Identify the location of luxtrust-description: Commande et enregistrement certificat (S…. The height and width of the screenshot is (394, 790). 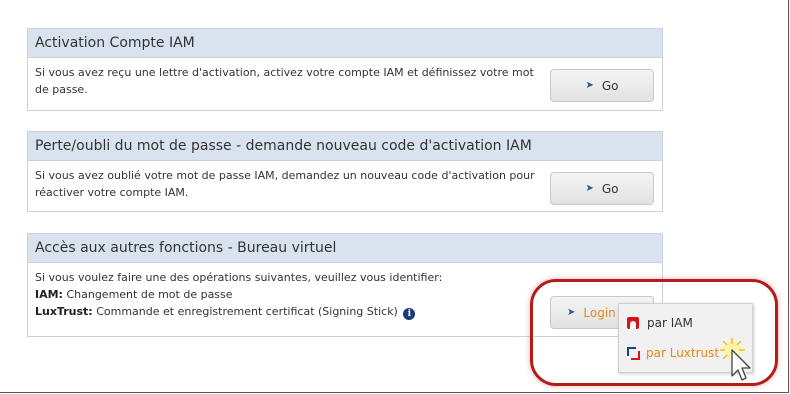
(247, 311).